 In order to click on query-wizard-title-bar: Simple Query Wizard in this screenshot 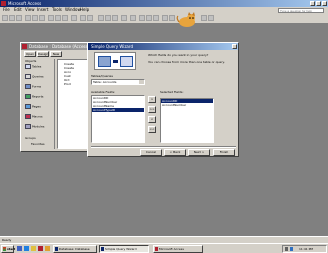, I will do `click(163, 46)`.